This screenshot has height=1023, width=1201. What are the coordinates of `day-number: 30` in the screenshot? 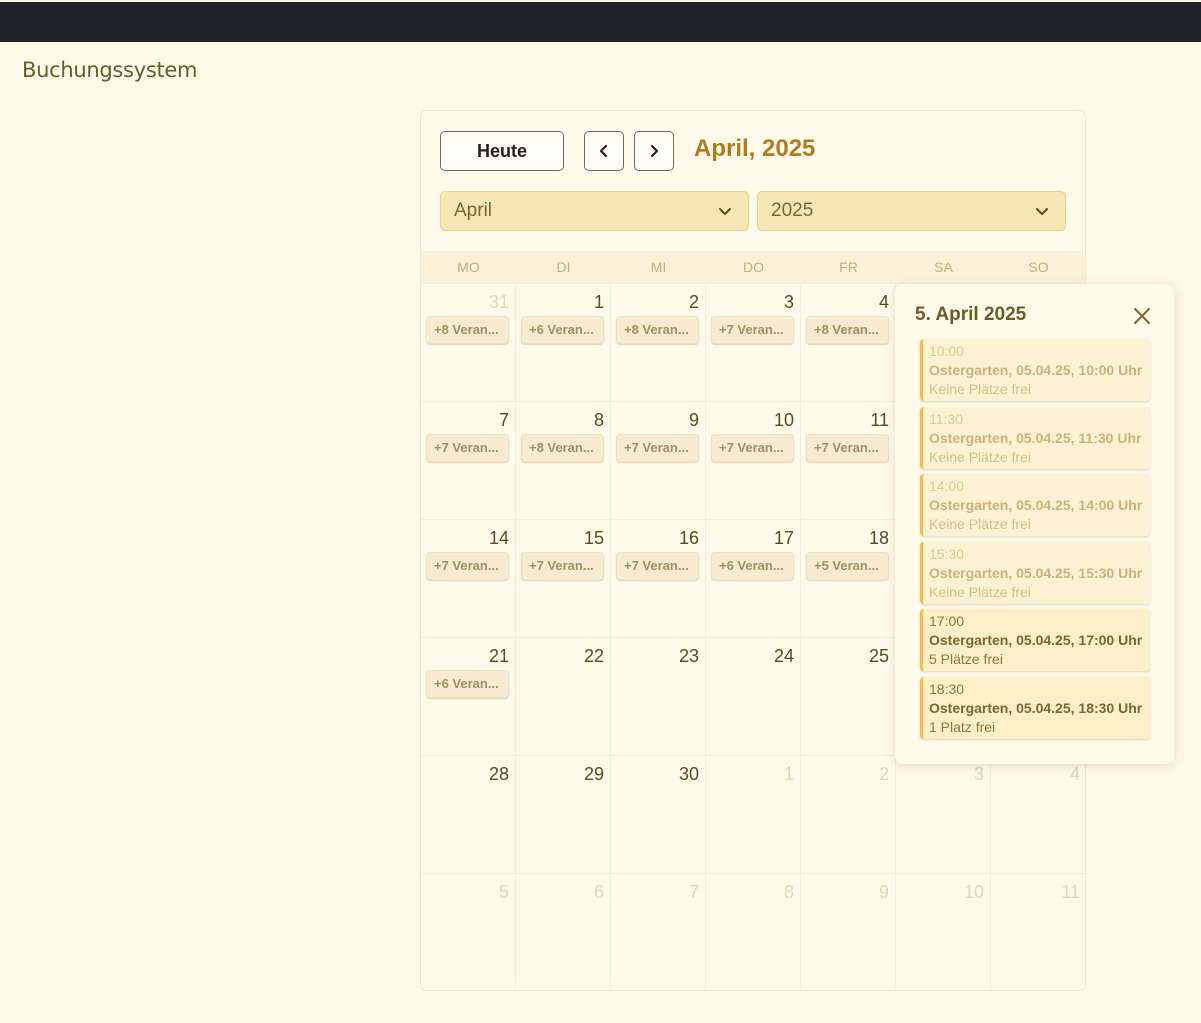 It's located at (688, 774).